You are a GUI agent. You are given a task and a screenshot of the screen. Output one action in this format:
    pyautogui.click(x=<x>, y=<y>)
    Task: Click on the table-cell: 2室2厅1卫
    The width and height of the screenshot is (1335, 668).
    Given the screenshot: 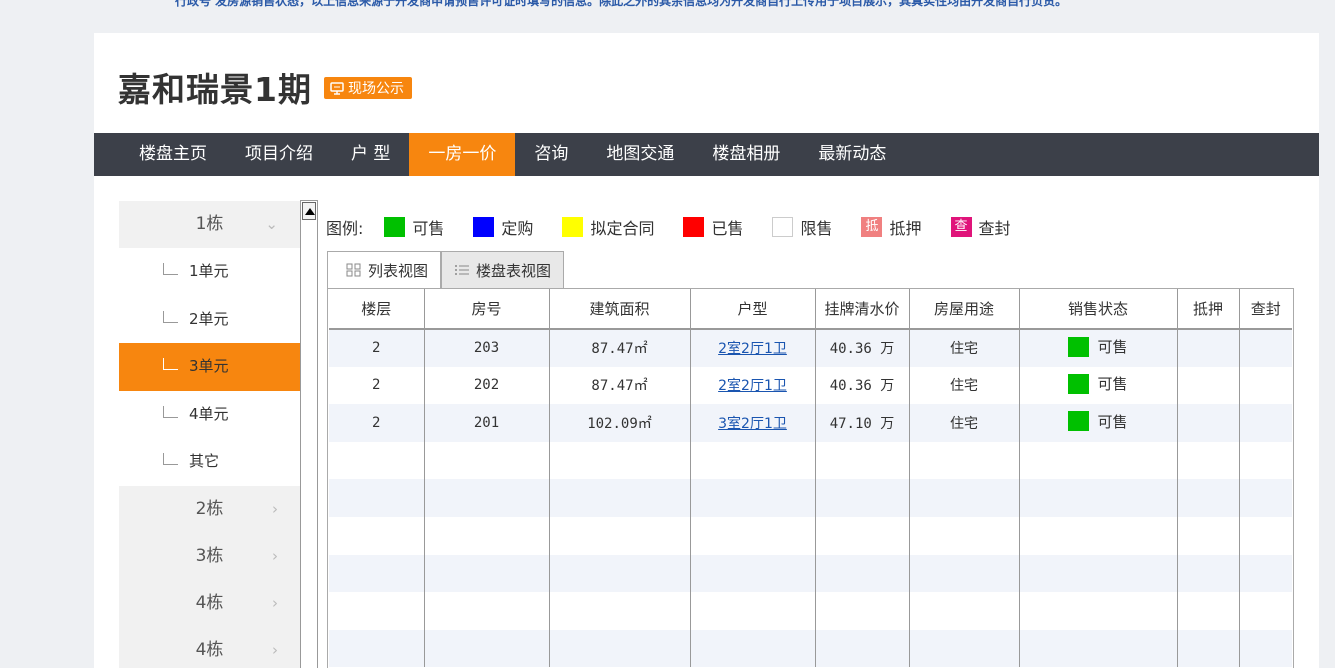 What is the action you would take?
    pyautogui.click(x=753, y=385)
    